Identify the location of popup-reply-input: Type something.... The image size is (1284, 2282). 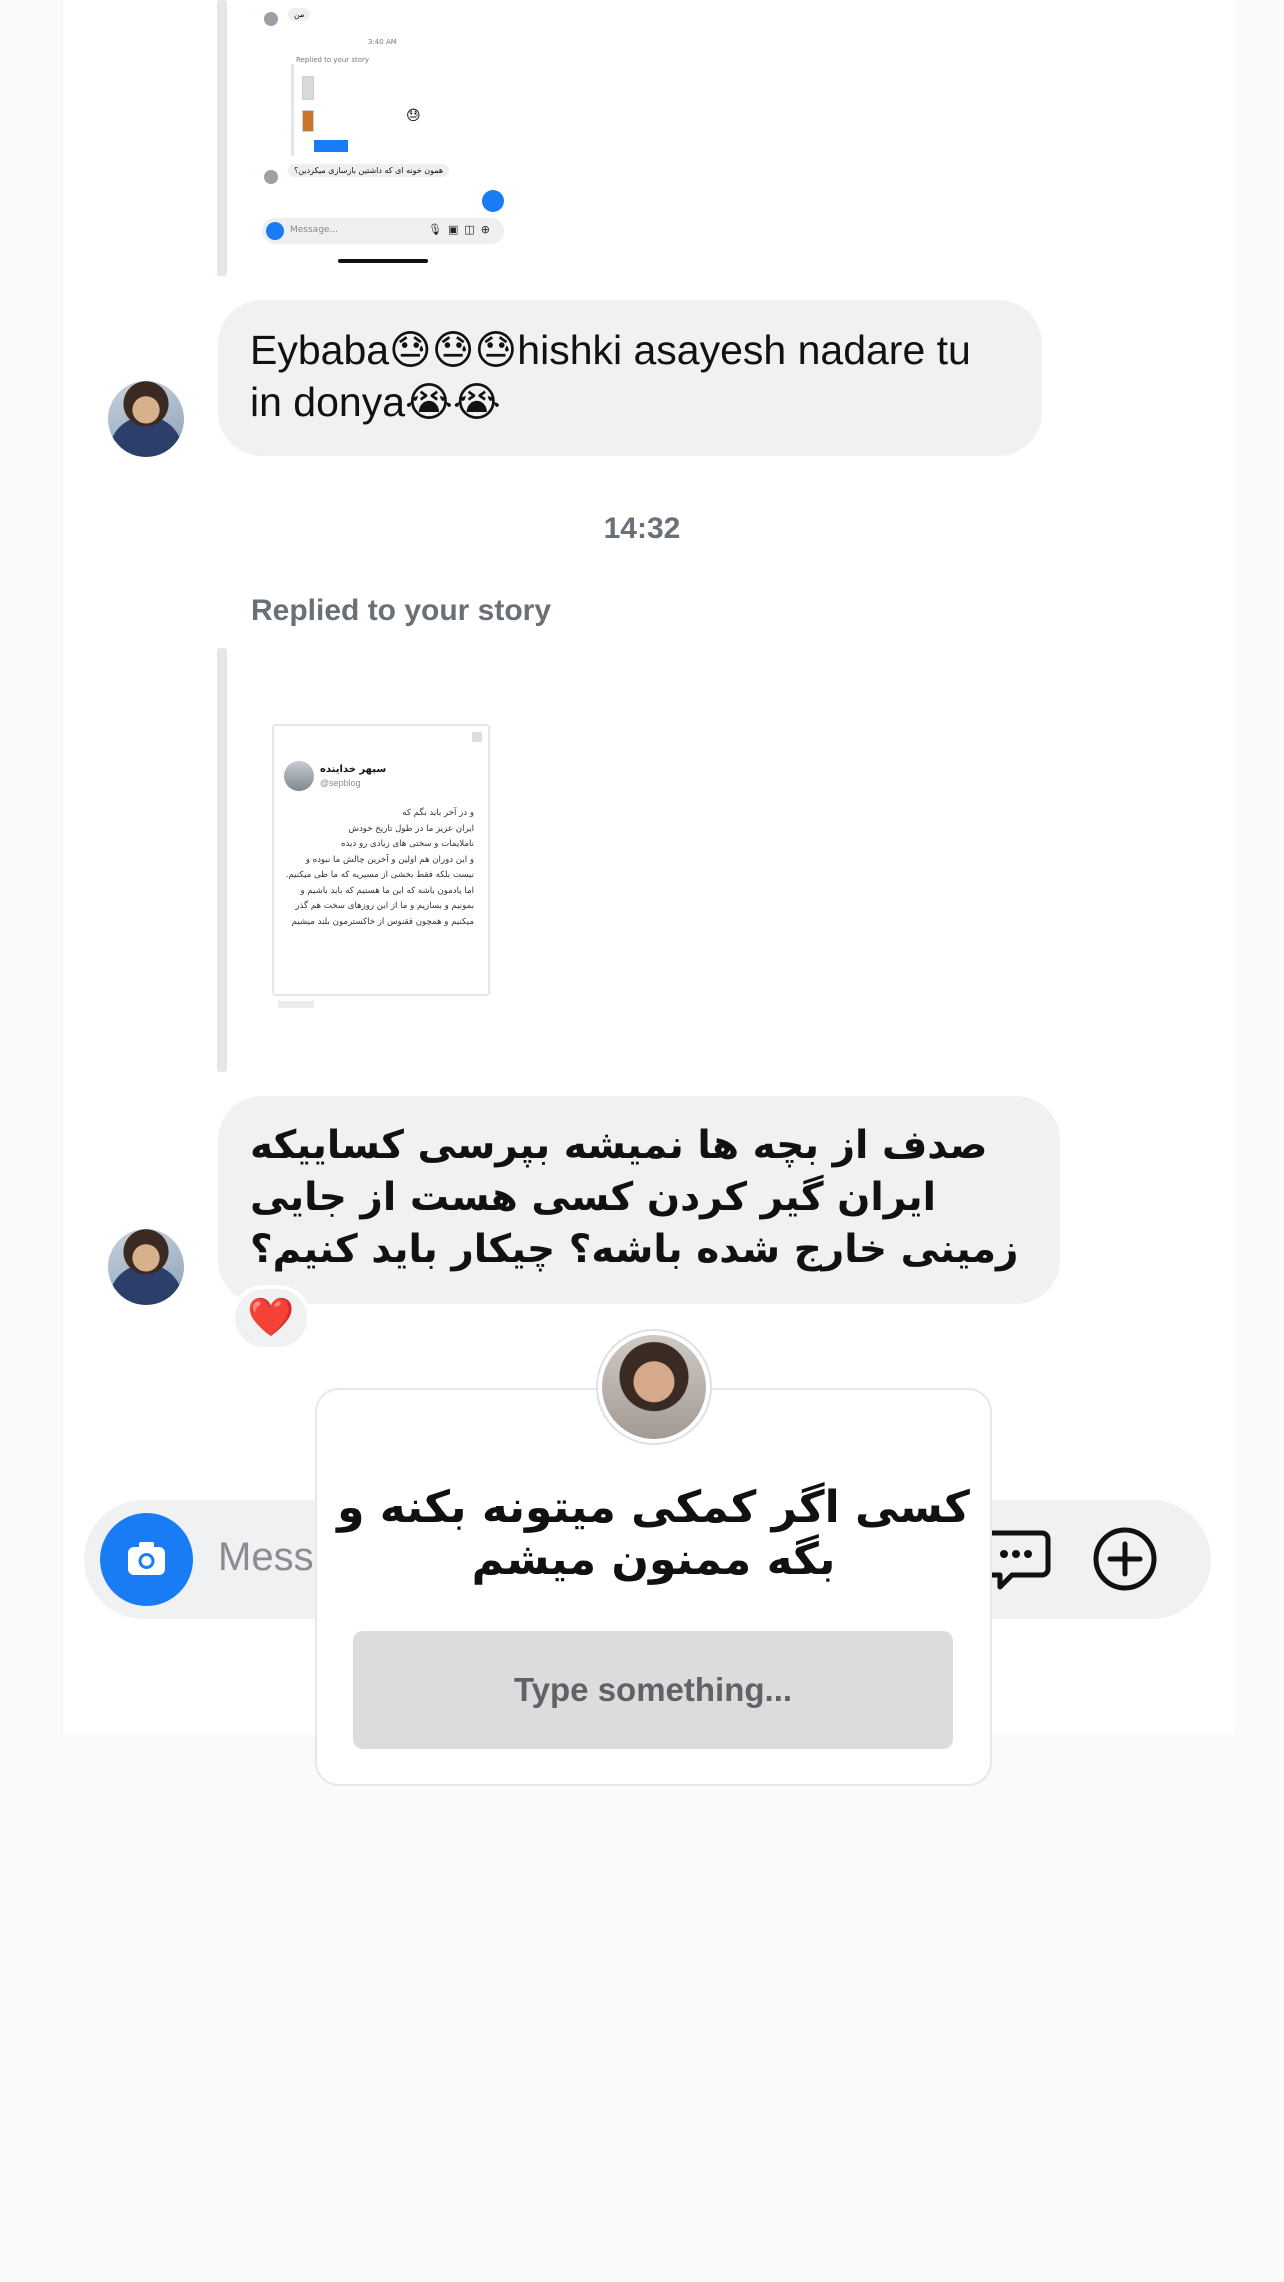
(653, 1690).